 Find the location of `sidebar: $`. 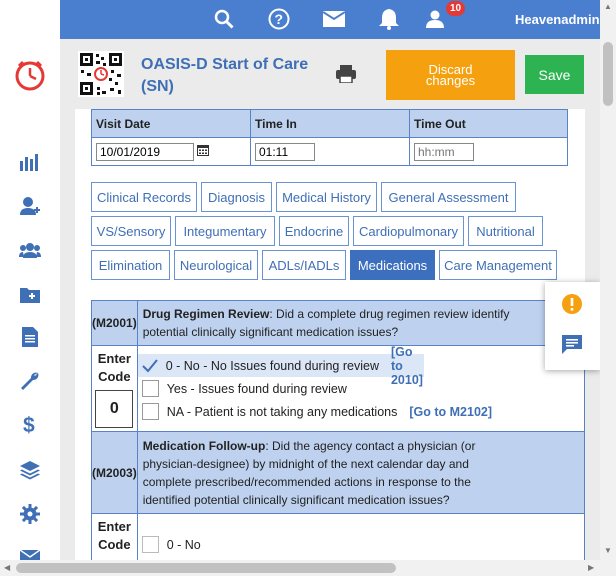

sidebar: $ is located at coordinates (30, 288).